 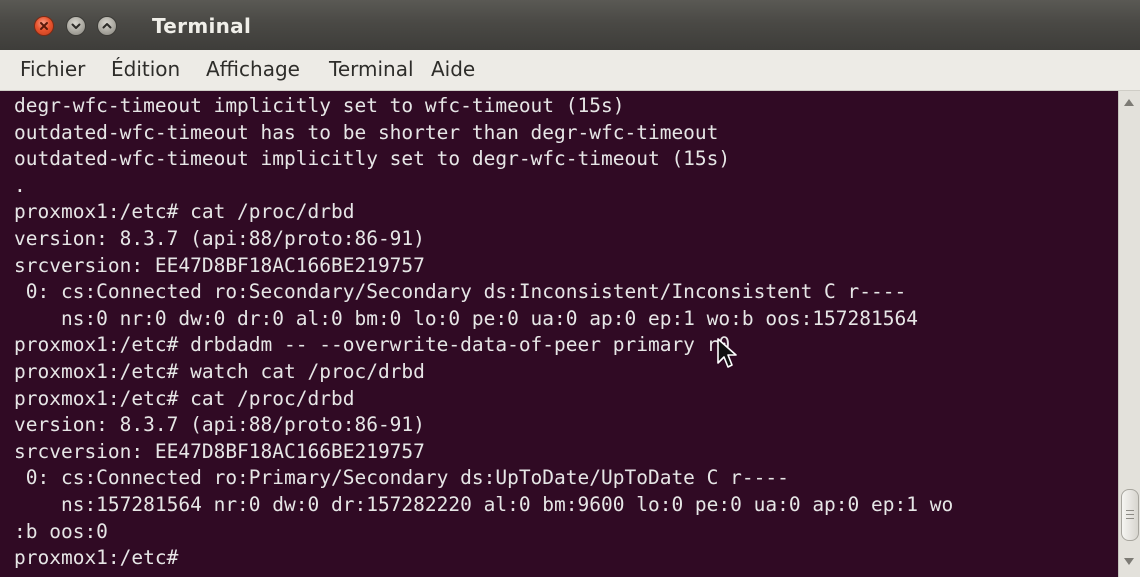 What do you see at coordinates (253, 69) in the screenshot?
I see `menu-affichage: Affichage` at bounding box center [253, 69].